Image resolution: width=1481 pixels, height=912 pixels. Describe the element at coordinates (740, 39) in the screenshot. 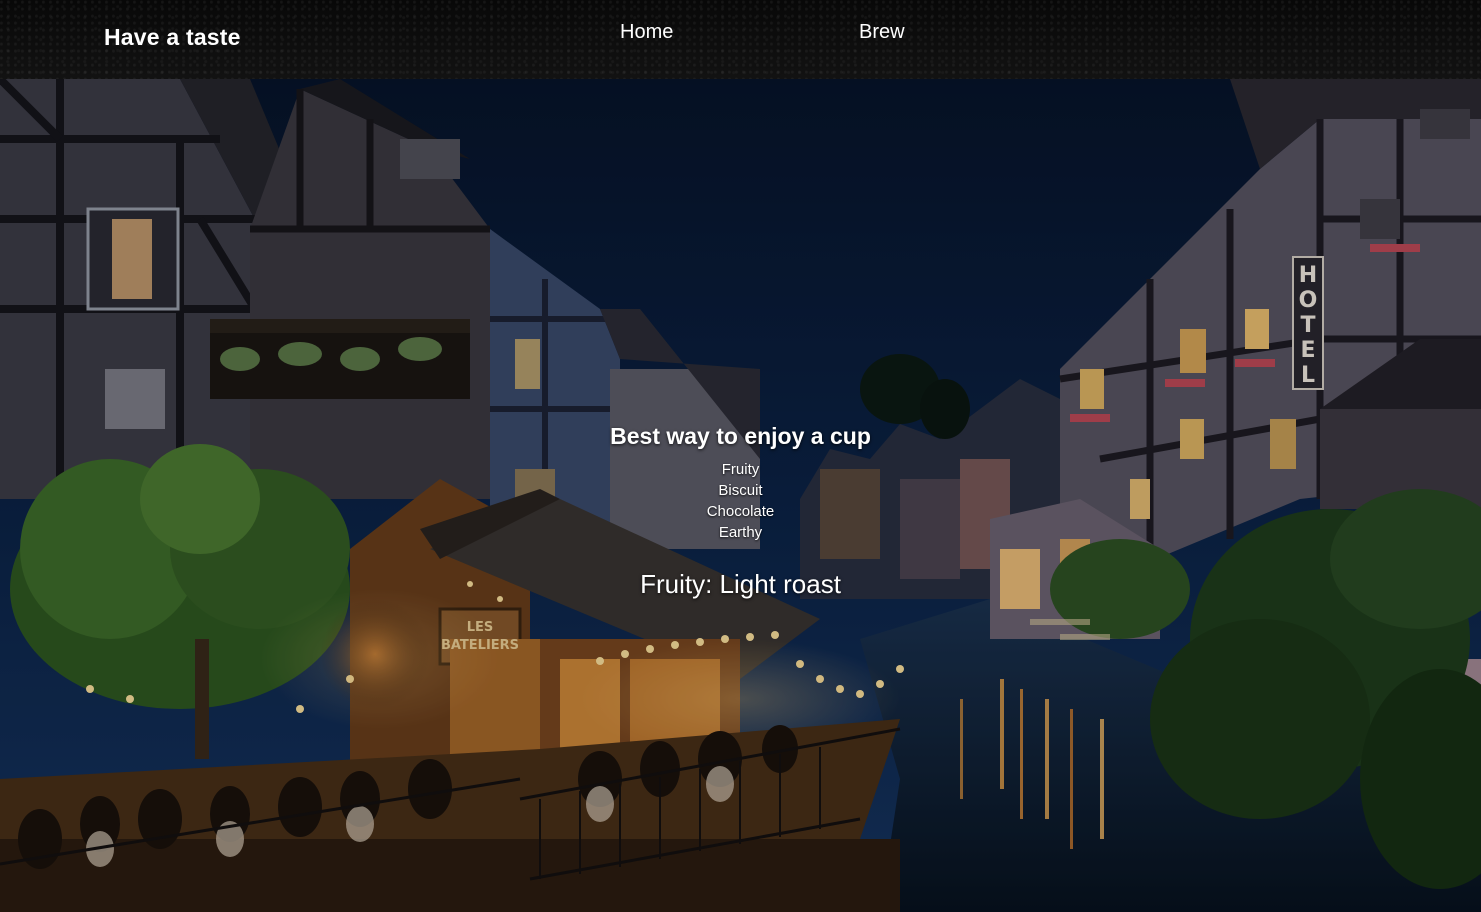

I see `top-navbar: Have a taste Home Brew` at that location.